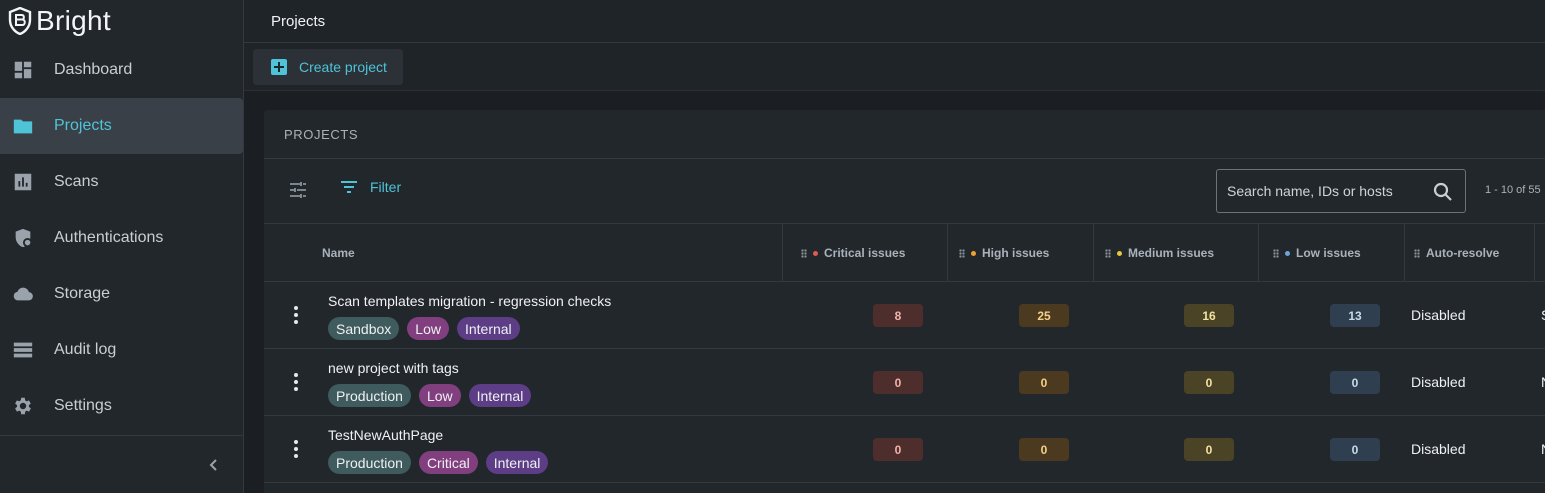 The image size is (1545, 493). Describe the element at coordinates (385, 435) in the screenshot. I see `project-name: TestNewAuthPage` at that location.